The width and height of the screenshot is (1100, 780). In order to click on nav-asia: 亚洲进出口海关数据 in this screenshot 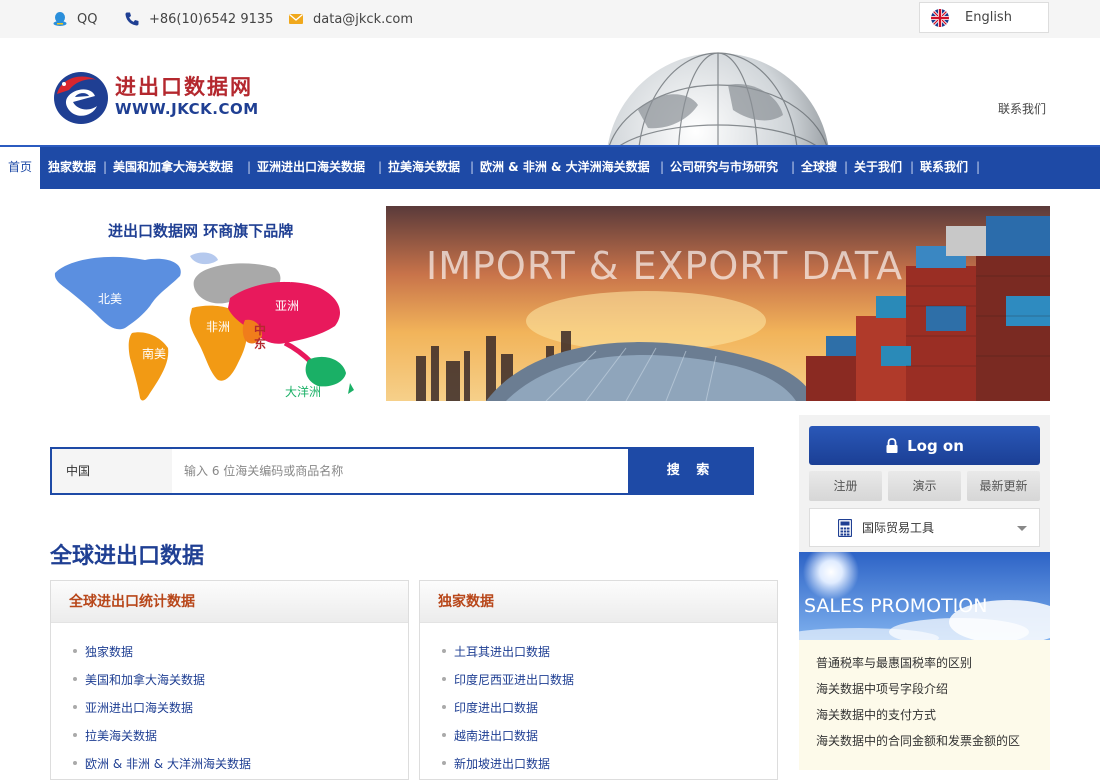, I will do `click(311, 168)`.